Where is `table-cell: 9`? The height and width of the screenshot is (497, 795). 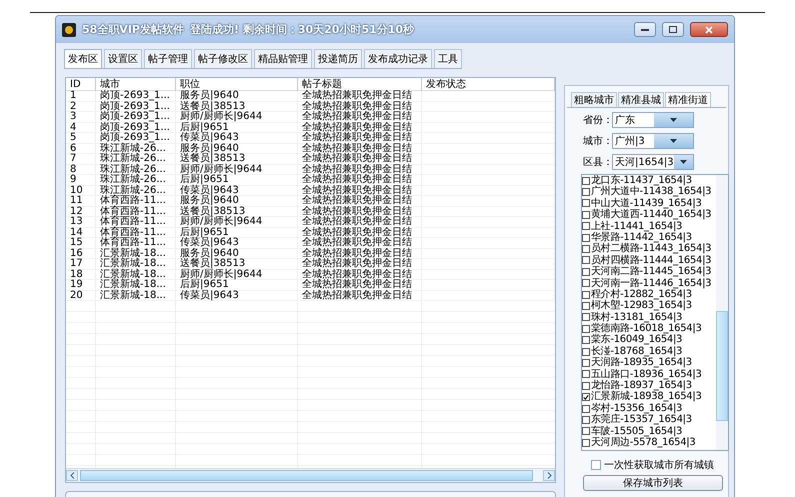 table-cell: 9 is located at coordinates (81, 180).